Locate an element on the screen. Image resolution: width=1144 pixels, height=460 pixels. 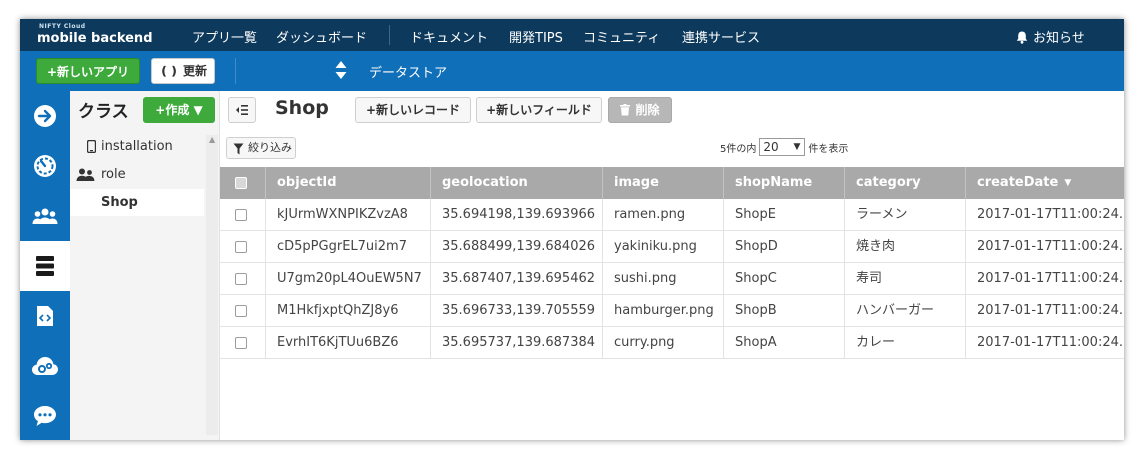
cell-objectid: M1HkfjxptQhZJ8y6 is located at coordinates (348, 311).